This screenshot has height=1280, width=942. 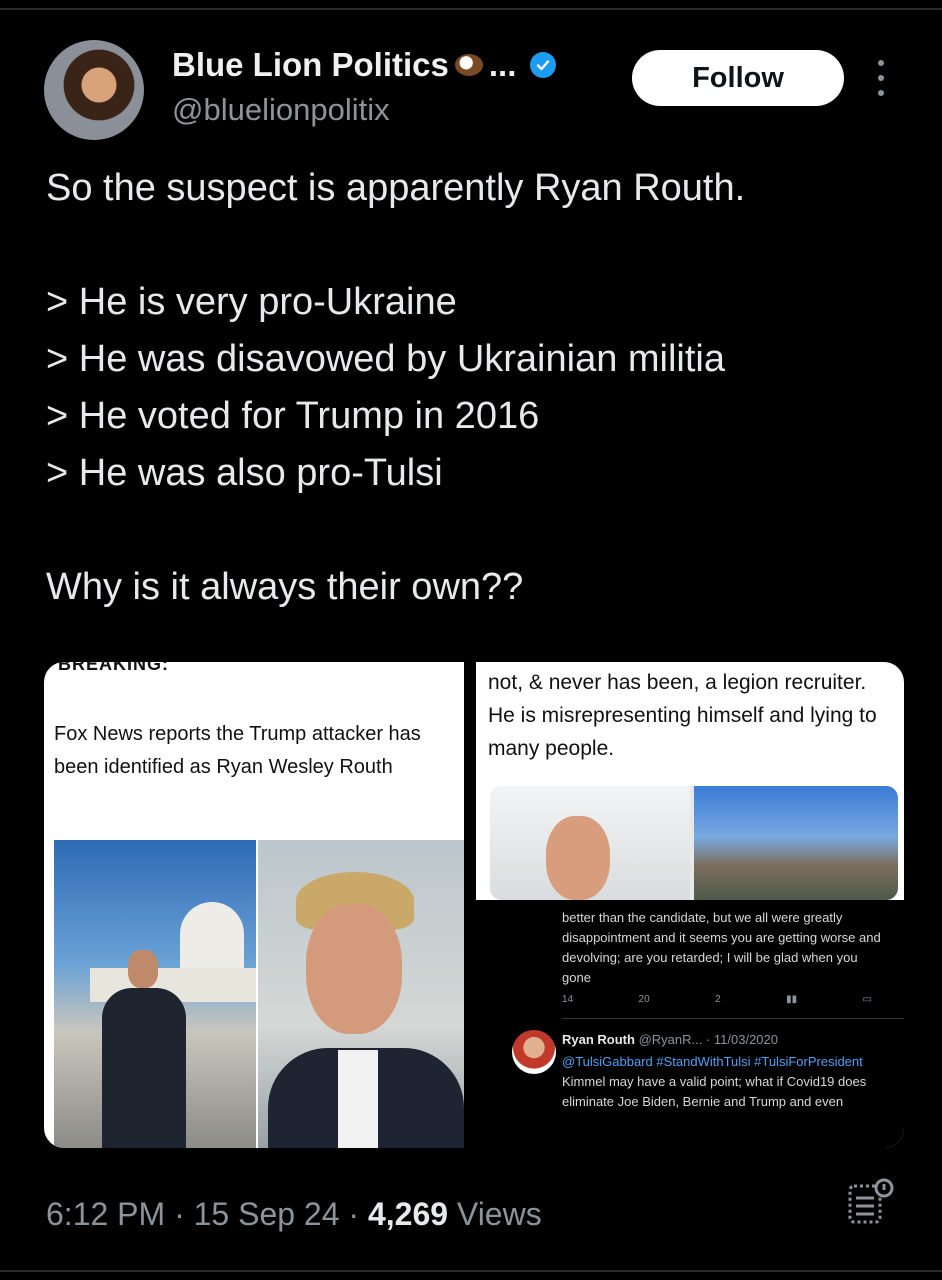 I want to click on bottom-divider, so click(x=471, y=1271).